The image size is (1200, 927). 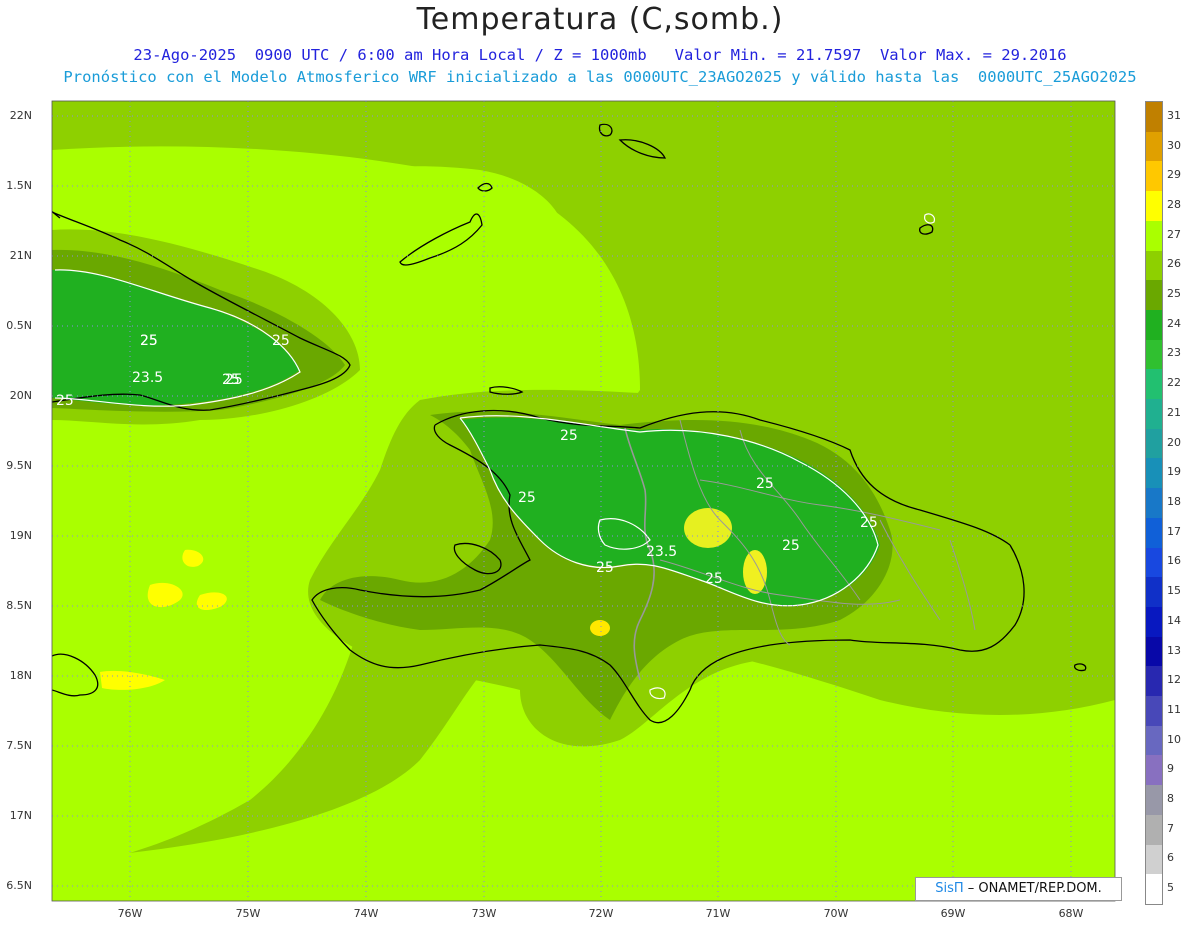 What do you see at coordinates (1170, 828) in the screenshot?
I see `colorbar-label: 7` at bounding box center [1170, 828].